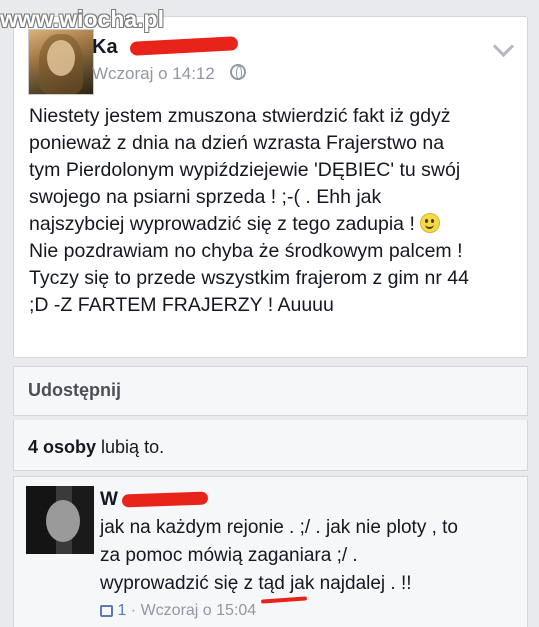 This screenshot has width=539, height=627. Describe the element at coordinates (153, 74) in the screenshot. I see `post-timestamp: Wczoraj o 14:12` at that location.